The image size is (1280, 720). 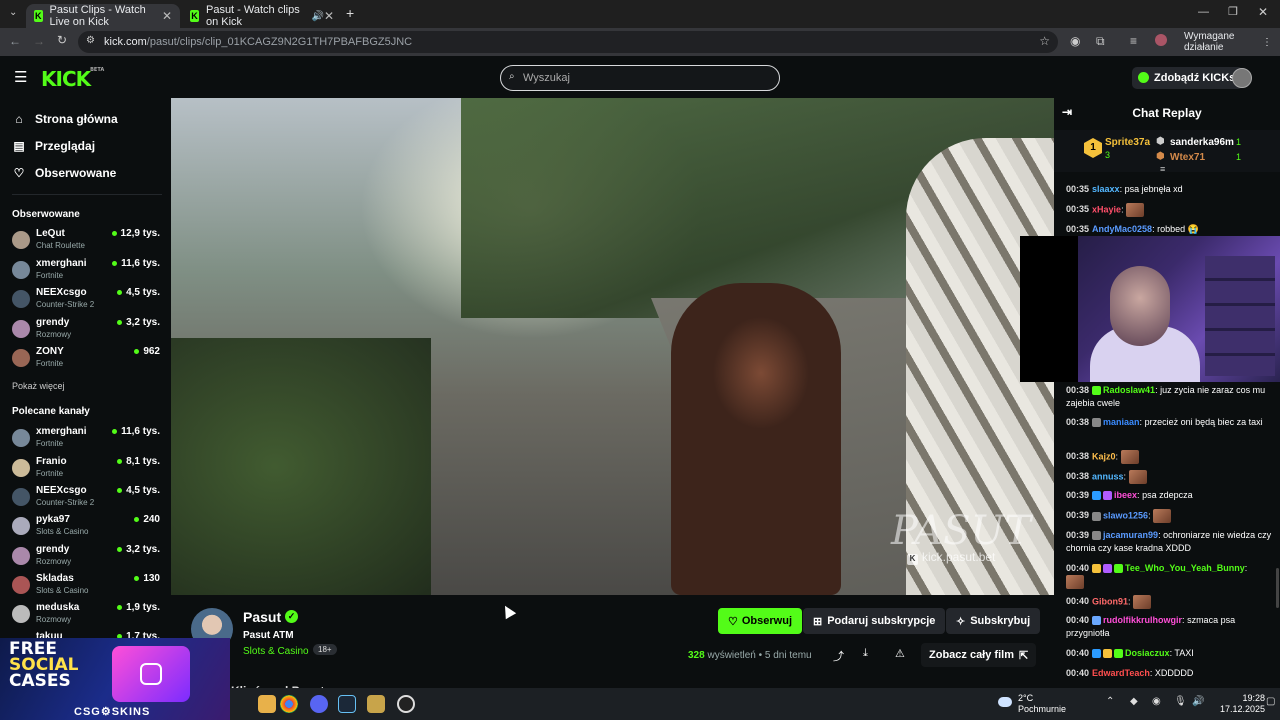 I want to click on collapse-chat-icon: ⇥, so click(x=1067, y=112).